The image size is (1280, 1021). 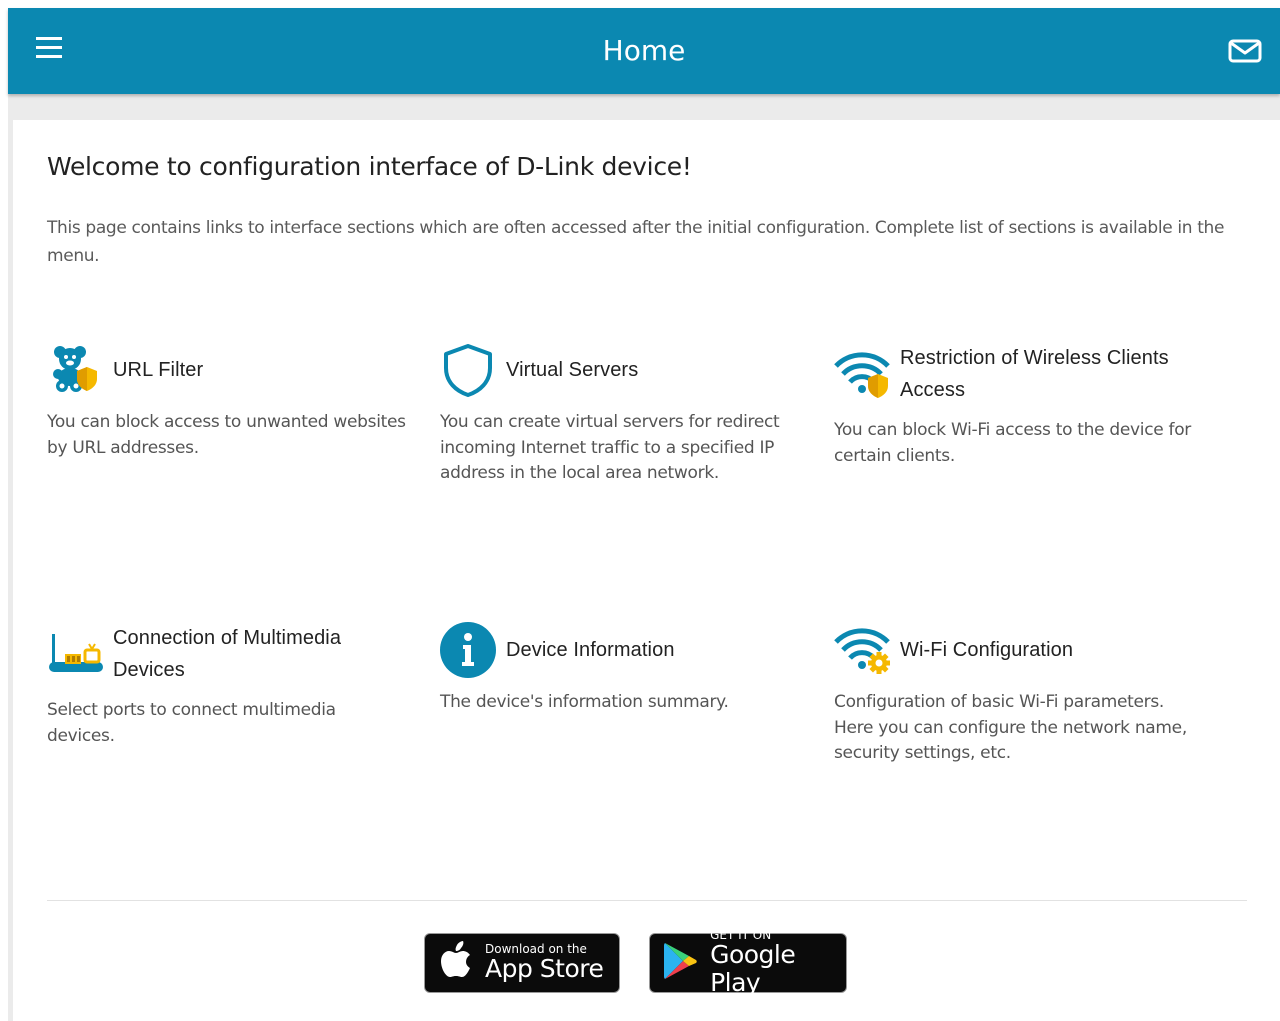 I want to click on card-title: Device Information, so click(x=590, y=650).